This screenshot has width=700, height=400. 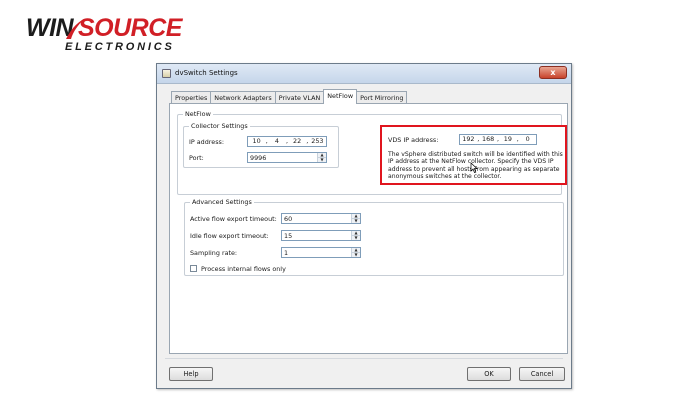 I want to click on vds-ip-label: VDS IP address:, so click(x=413, y=140).